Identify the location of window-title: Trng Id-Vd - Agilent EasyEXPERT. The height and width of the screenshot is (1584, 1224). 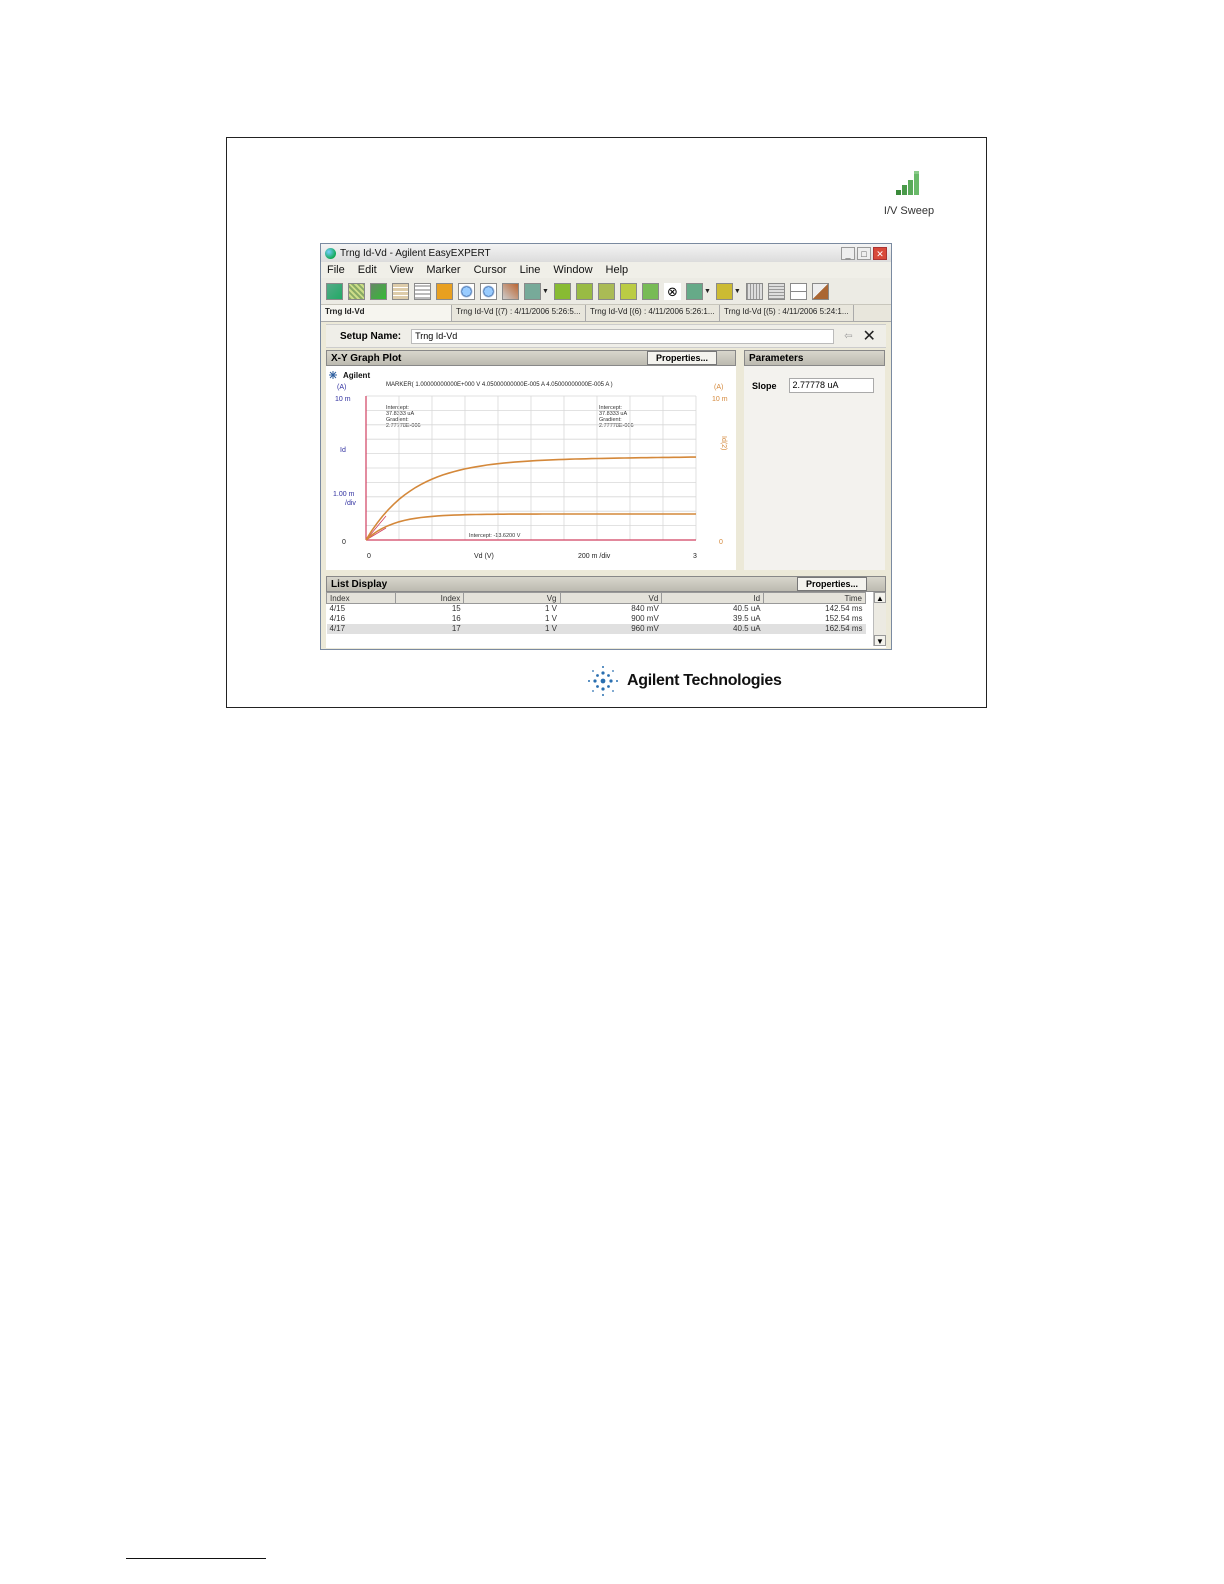
(415, 253).